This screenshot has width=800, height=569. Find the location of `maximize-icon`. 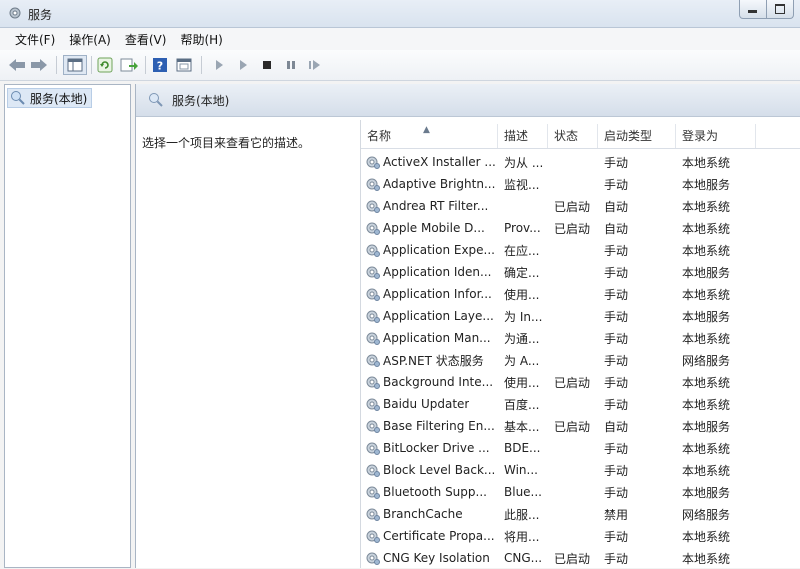

maximize-icon is located at coordinates (780, 9).